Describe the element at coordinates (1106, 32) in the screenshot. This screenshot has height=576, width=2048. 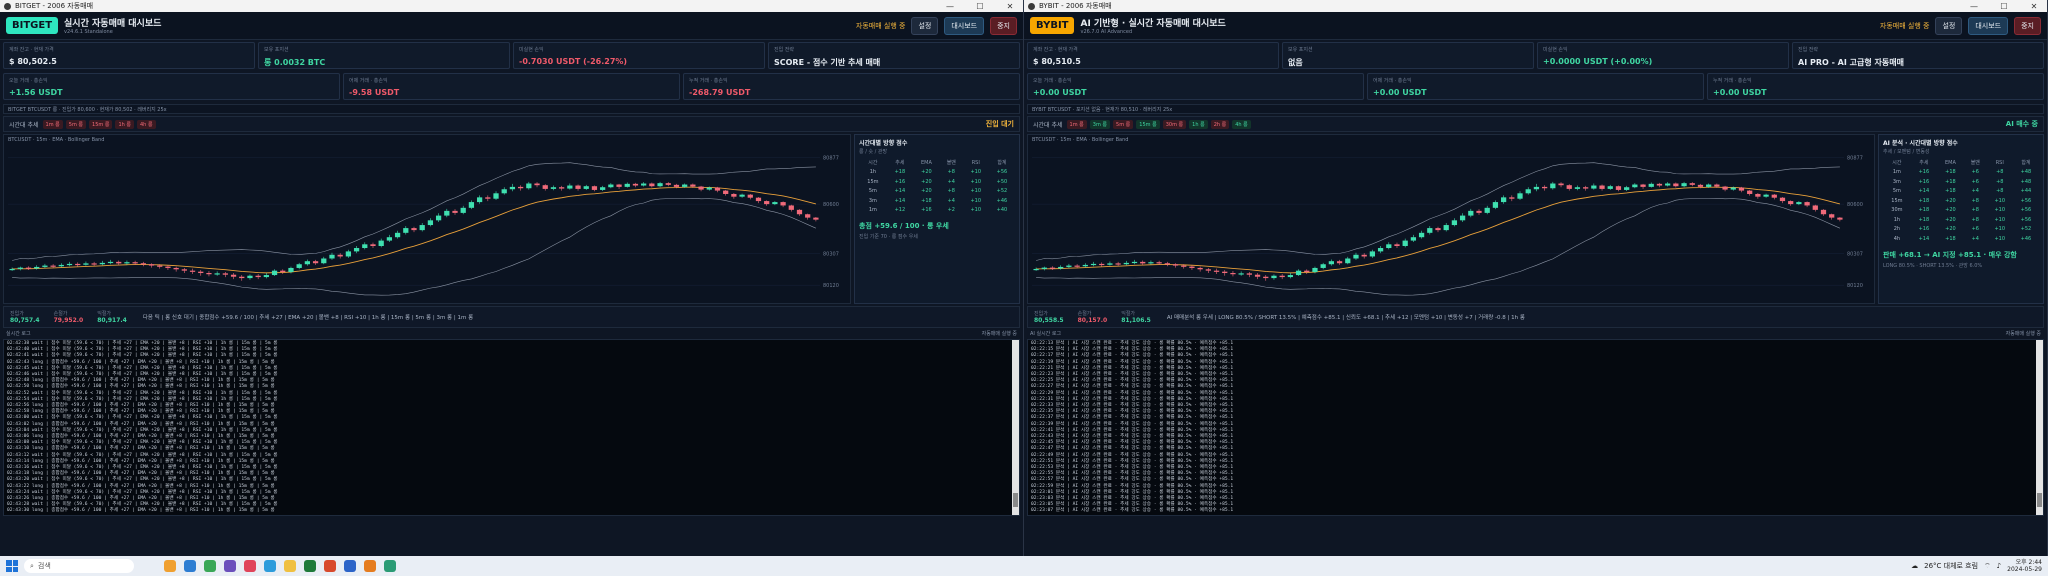
I see `app-version: v26.7.0 AI Advanced` at that location.